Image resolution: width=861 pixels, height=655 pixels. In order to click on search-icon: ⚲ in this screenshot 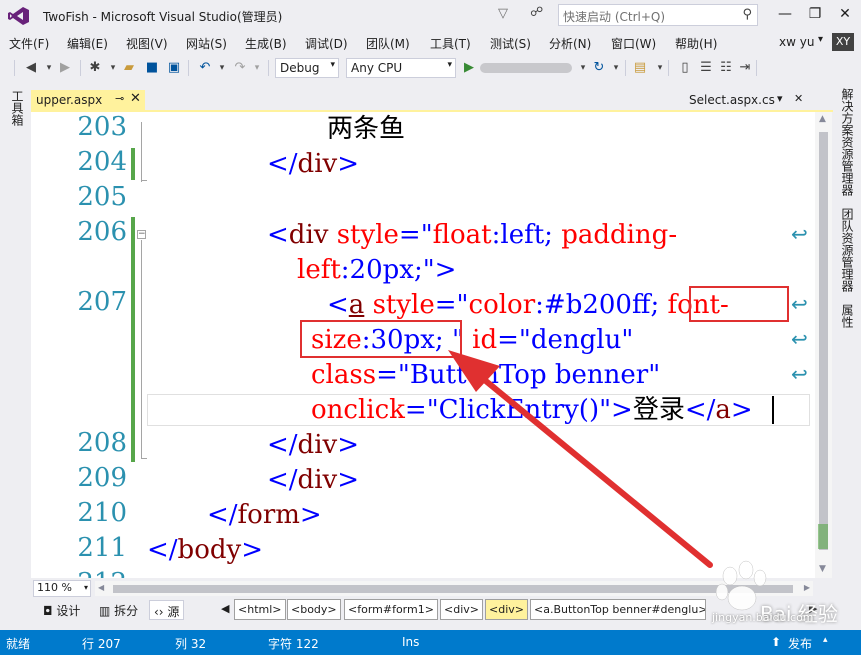, I will do `click(747, 14)`.